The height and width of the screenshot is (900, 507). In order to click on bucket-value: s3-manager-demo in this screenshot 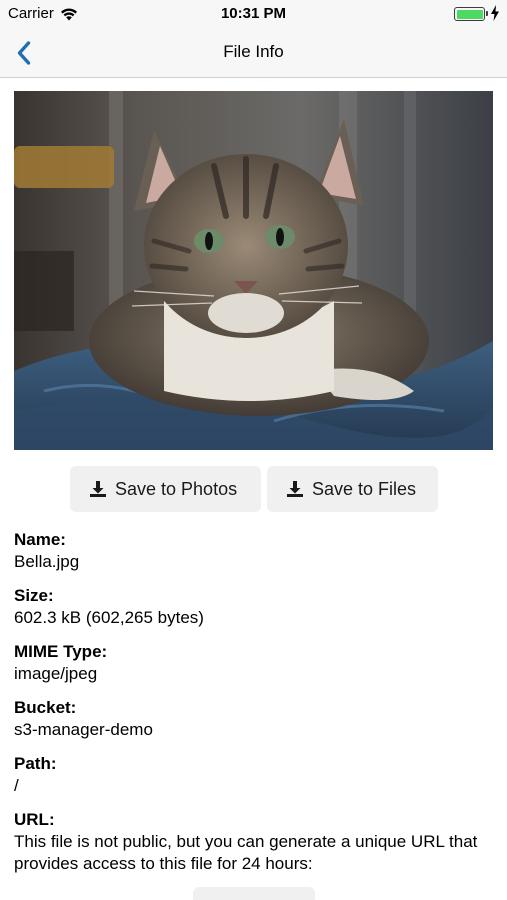, I will do `click(83, 729)`.